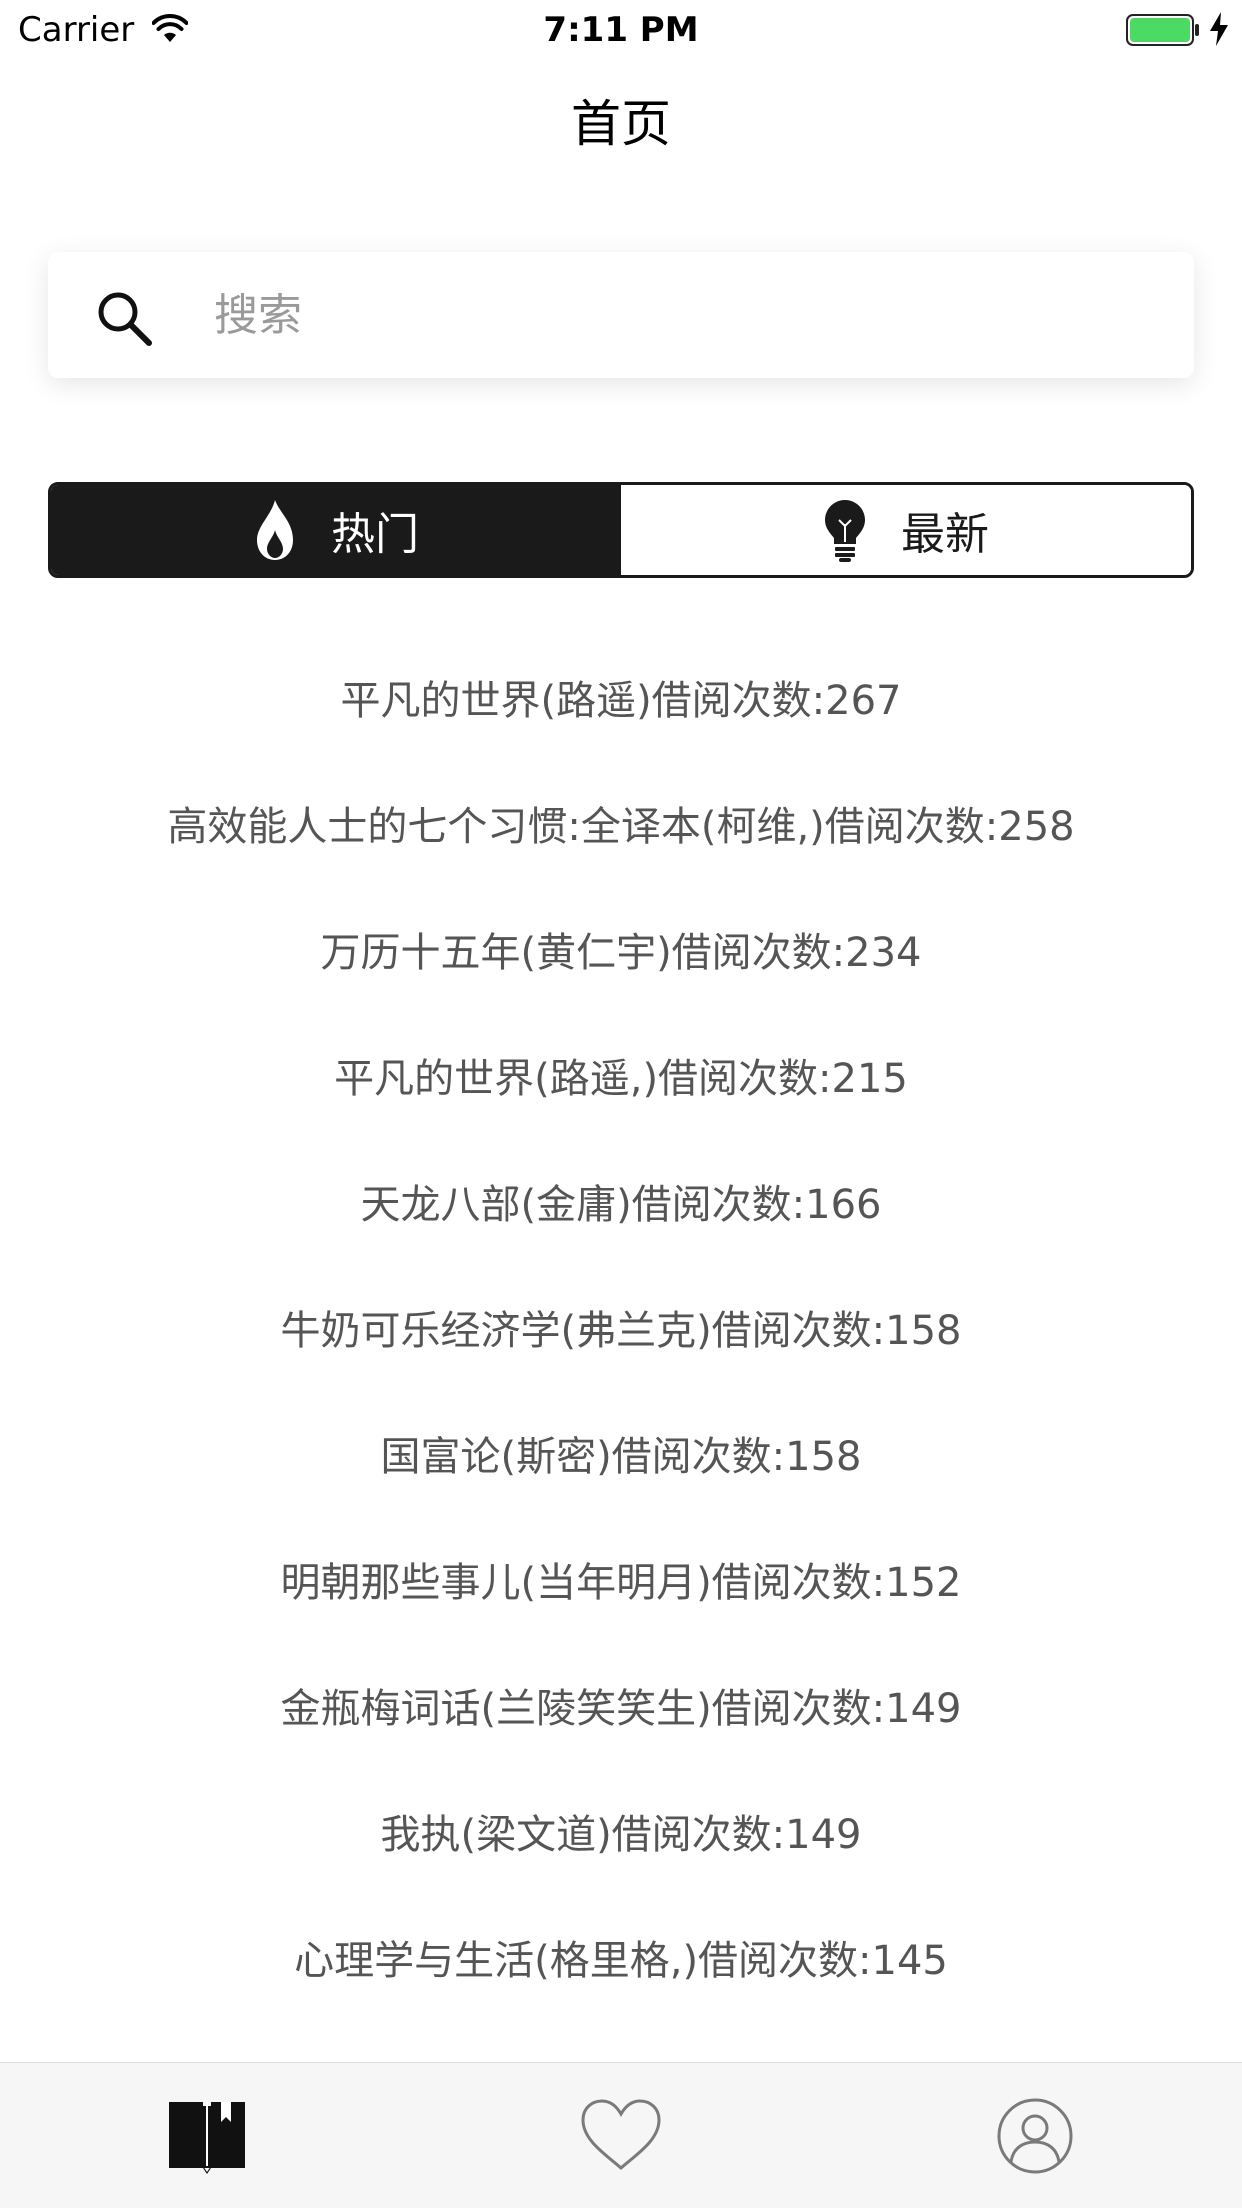 The width and height of the screenshot is (1242, 2208). What do you see at coordinates (621, 124) in the screenshot?
I see `page-title: 首页` at bounding box center [621, 124].